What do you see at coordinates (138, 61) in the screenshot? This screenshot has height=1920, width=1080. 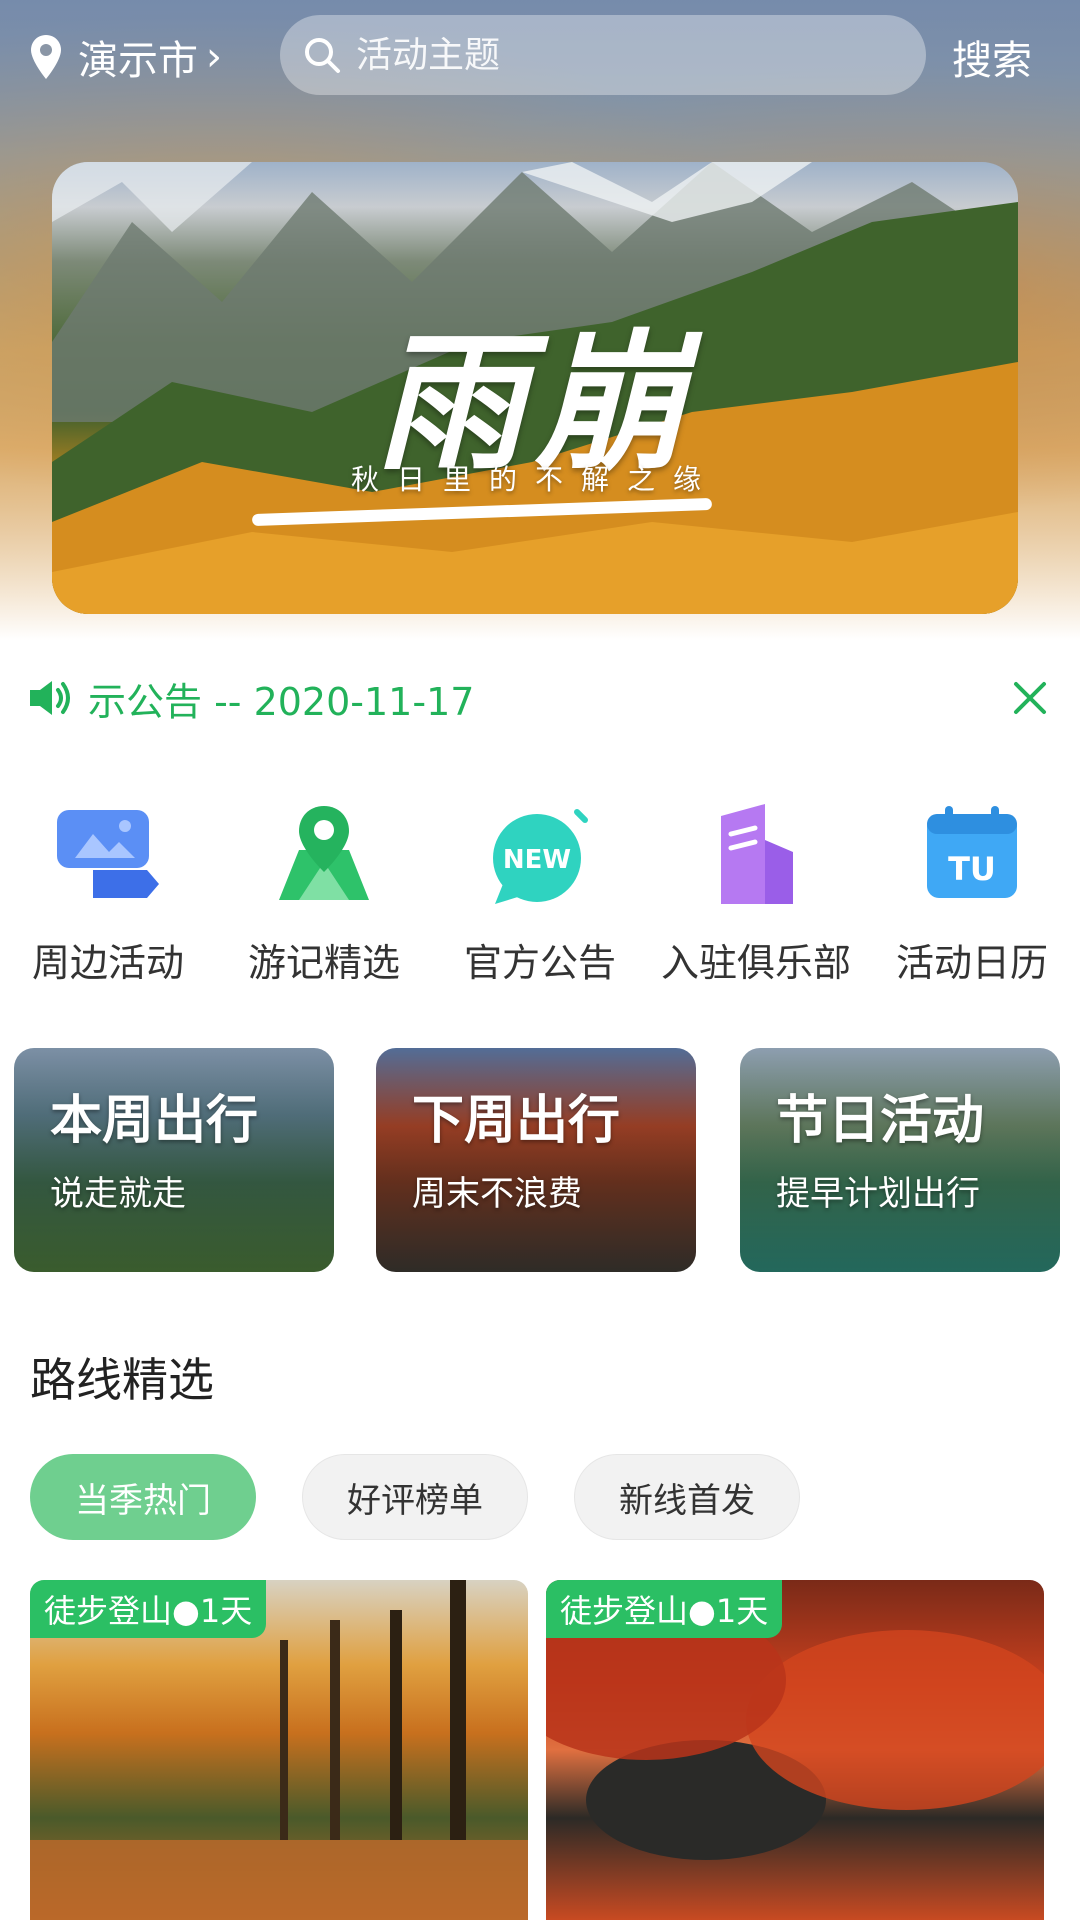 I see `city-name: 演示市` at bounding box center [138, 61].